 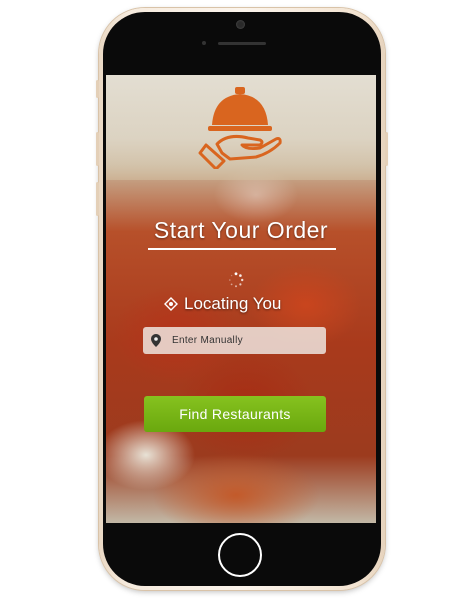 I want to click on proximity-sensor, so click(x=204, y=43).